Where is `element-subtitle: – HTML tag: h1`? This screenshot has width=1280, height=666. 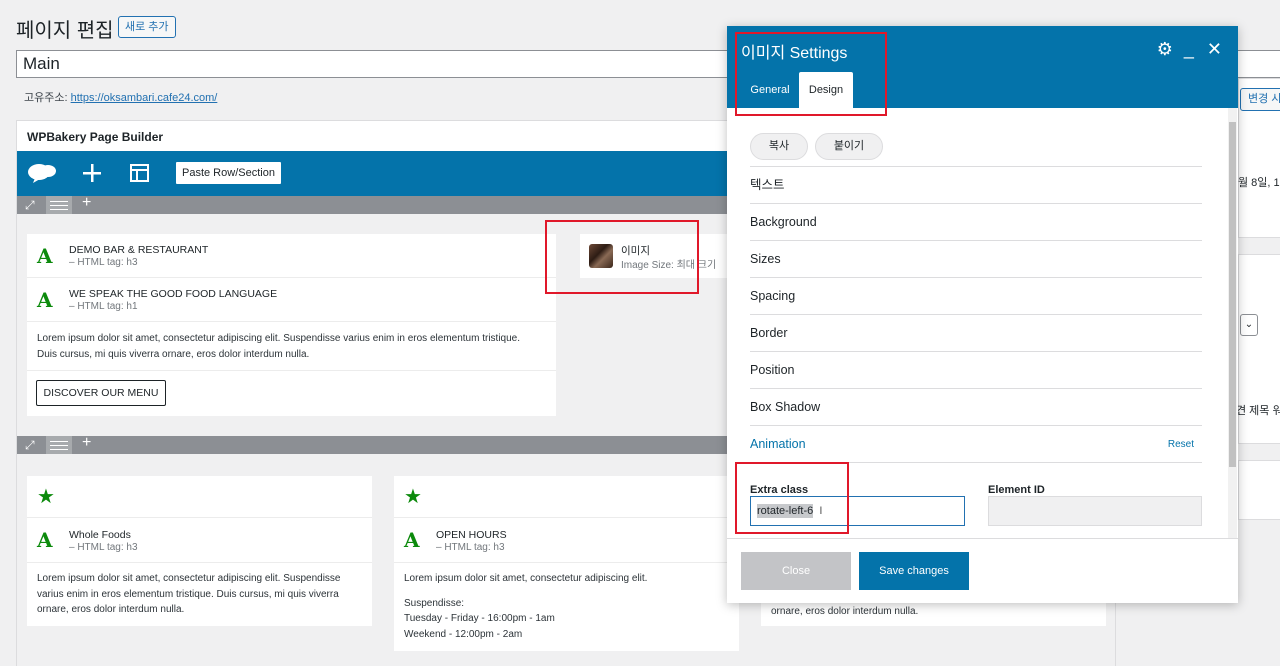
element-subtitle: – HTML tag: h1 is located at coordinates (103, 306).